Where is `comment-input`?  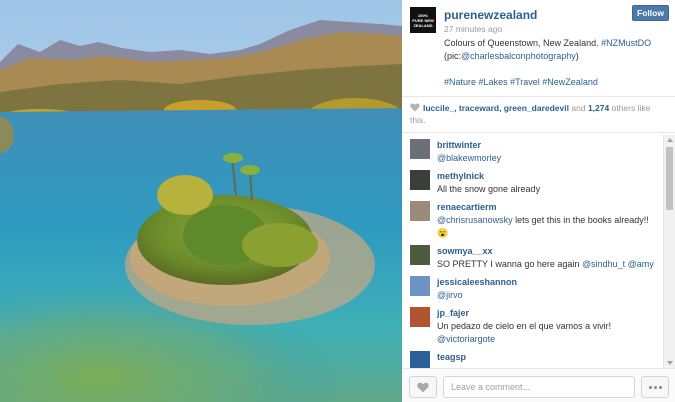 comment-input is located at coordinates (539, 387).